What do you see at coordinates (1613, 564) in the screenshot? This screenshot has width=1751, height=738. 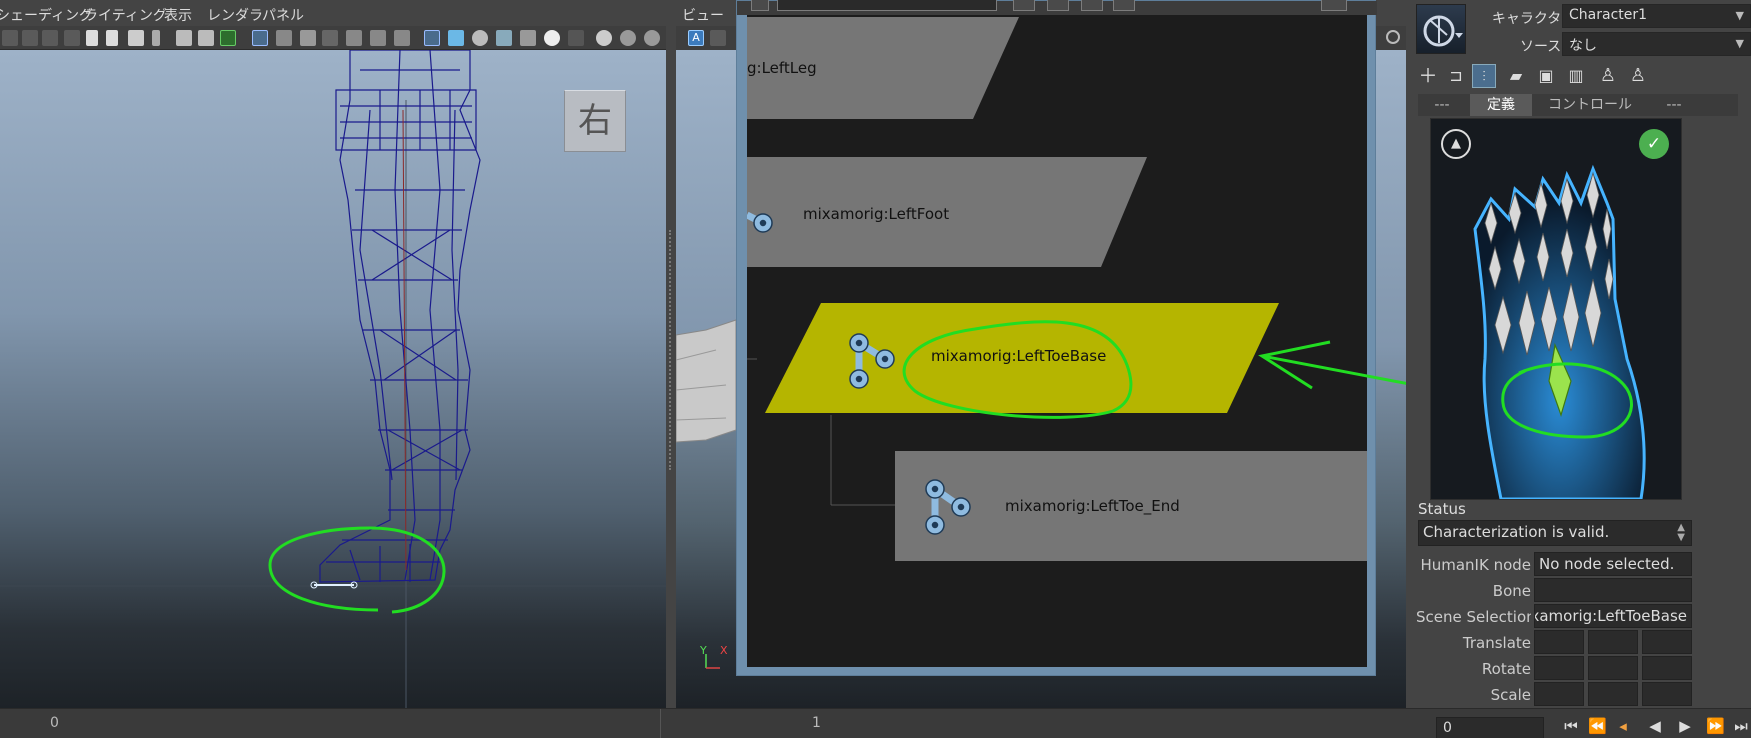 I see `humanik-node-field: No node selected.` at bounding box center [1613, 564].